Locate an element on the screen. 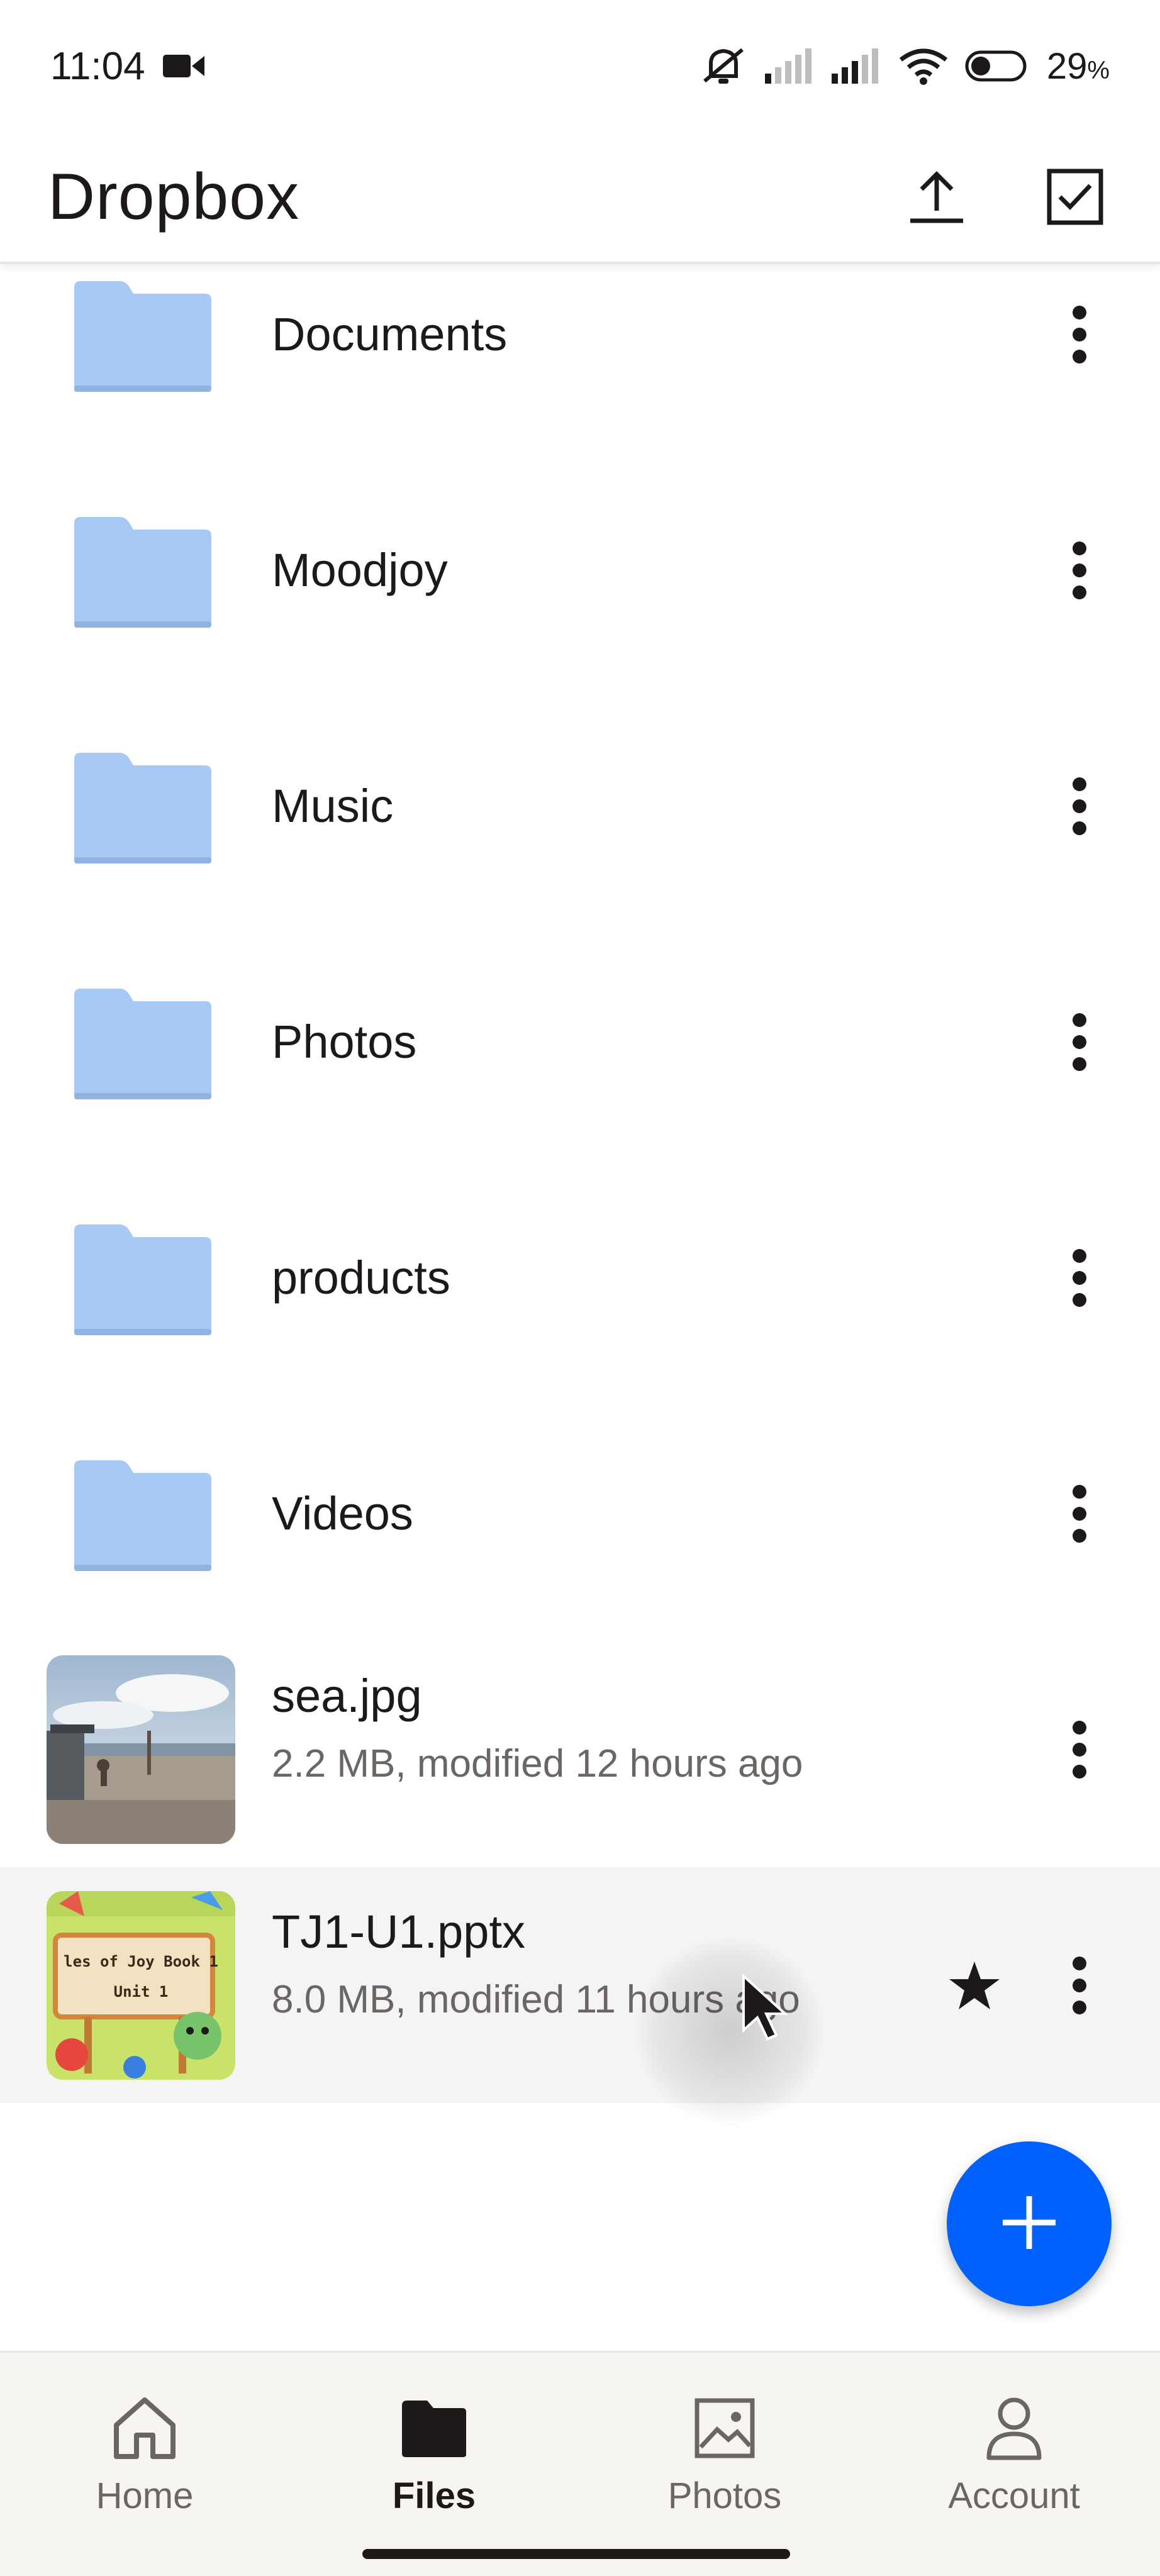 The image size is (1160, 2576). folder-name: Documents is located at coordinates (390, 334).